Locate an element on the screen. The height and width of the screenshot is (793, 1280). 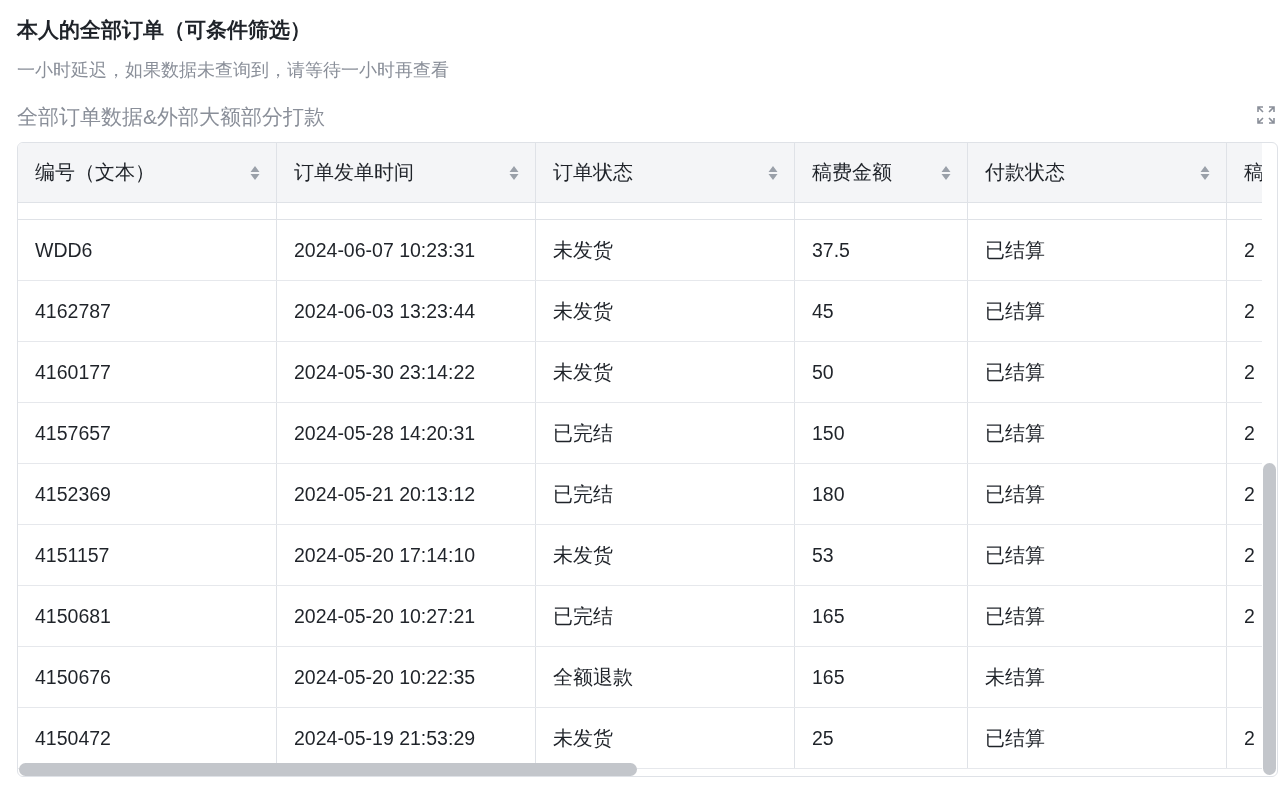
table-cell: 4160177 is located at coordinates (147, 372).